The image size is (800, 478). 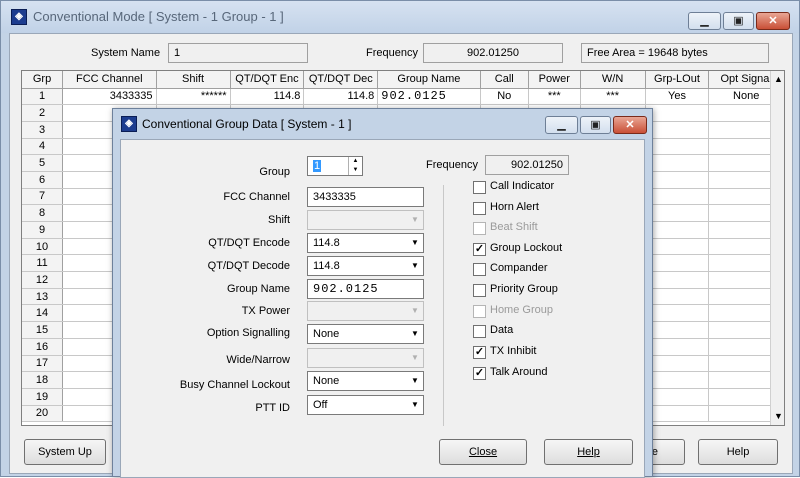 I want to click on dialog-help-button: Help, so click(x=588, y=452).